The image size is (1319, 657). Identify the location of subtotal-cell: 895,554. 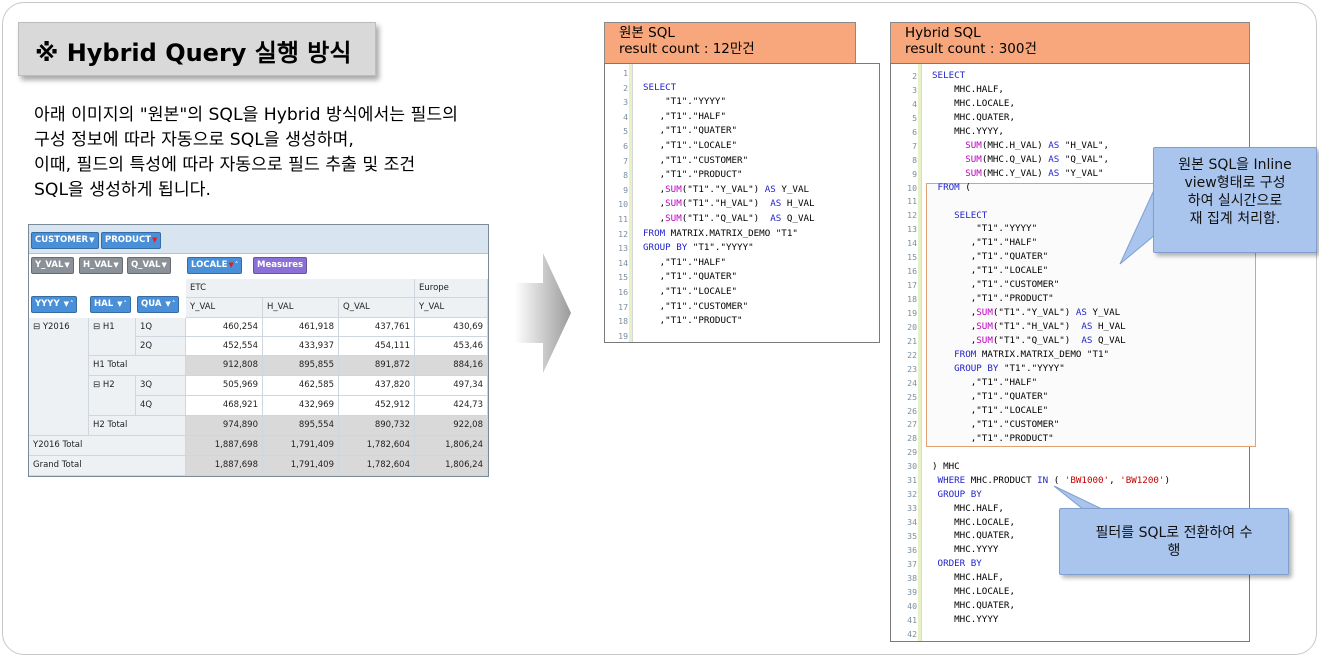
(301, 426).